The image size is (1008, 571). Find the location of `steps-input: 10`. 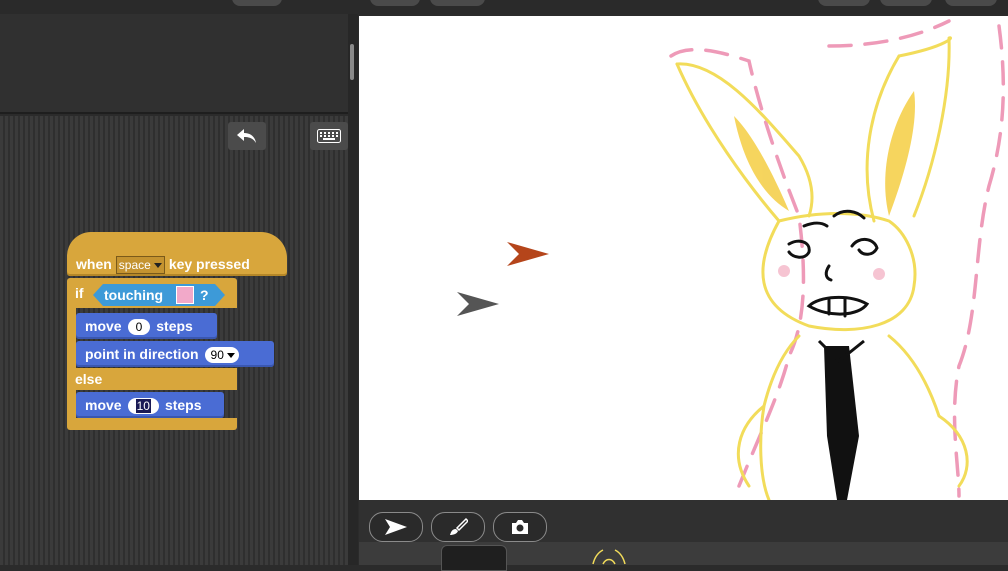

steps-input: 10 is located at coordinates (143, 406).